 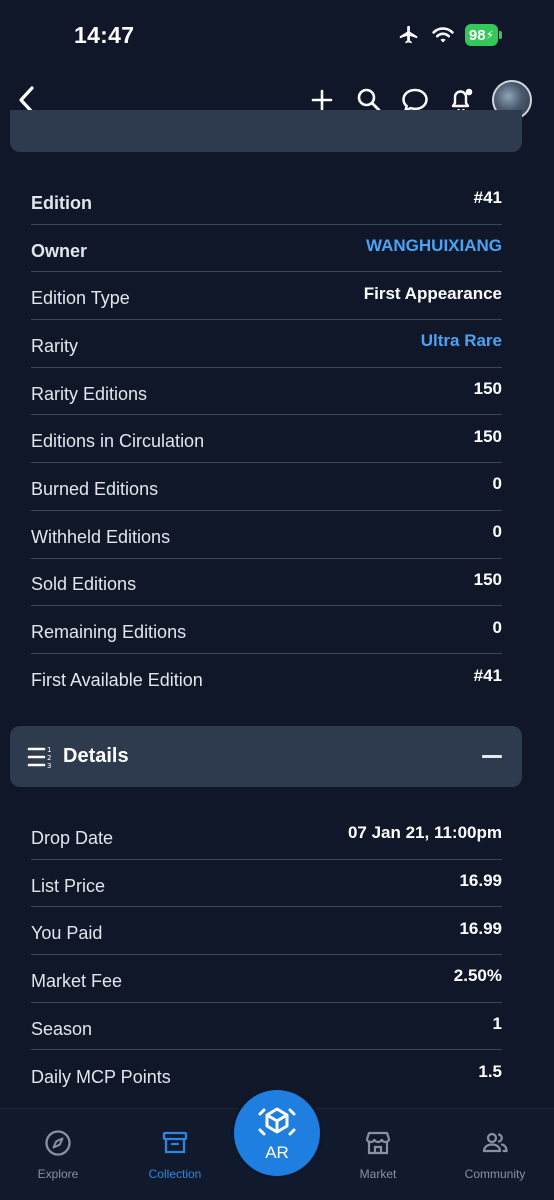 I want to click on list-item: Sold Editions 150, so click(x=266, y=583).